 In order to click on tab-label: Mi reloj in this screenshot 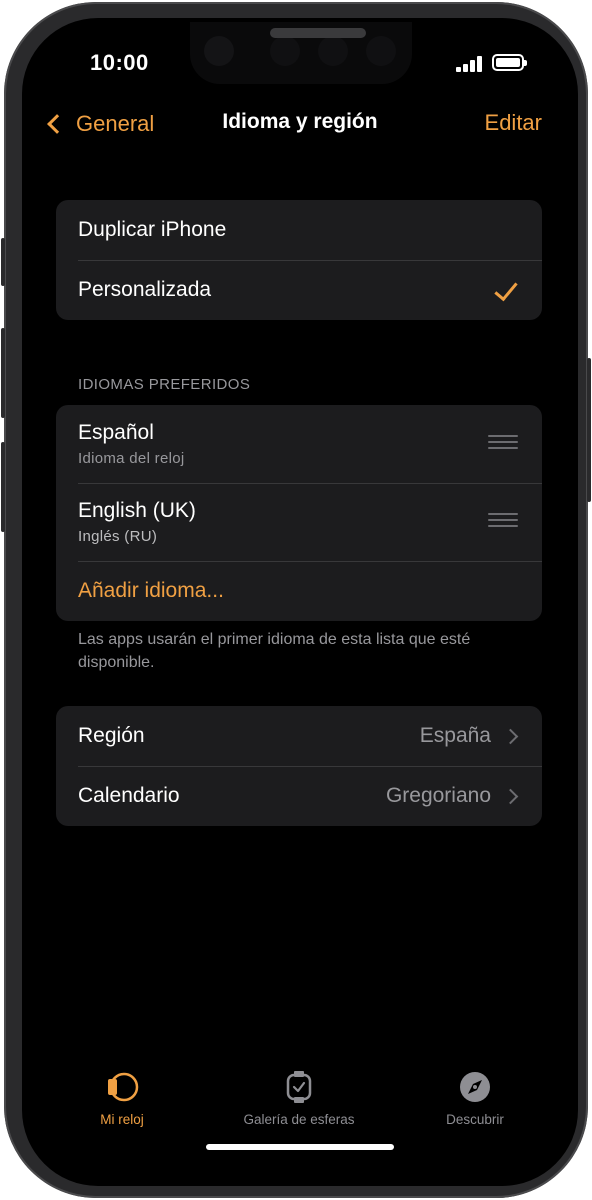, I will do `click(122, 1119)`.